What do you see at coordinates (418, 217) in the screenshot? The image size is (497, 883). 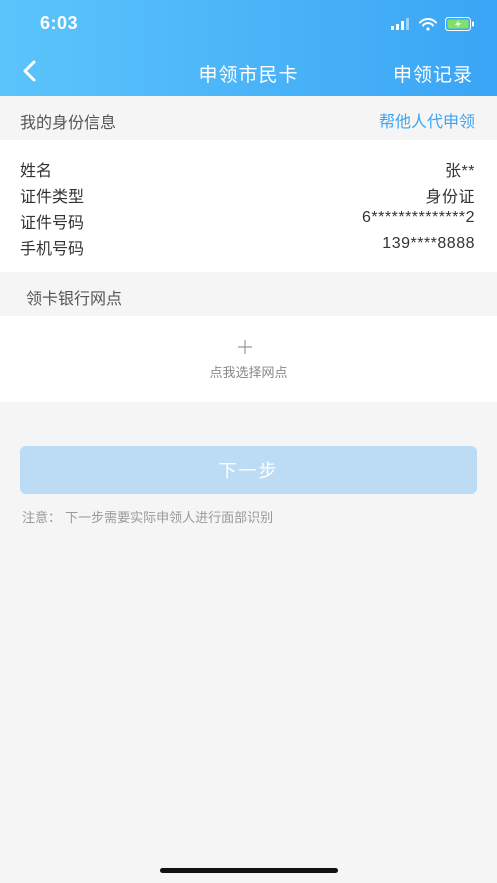 I see `info-value: 6**************2` at bounding box center [418, 217].